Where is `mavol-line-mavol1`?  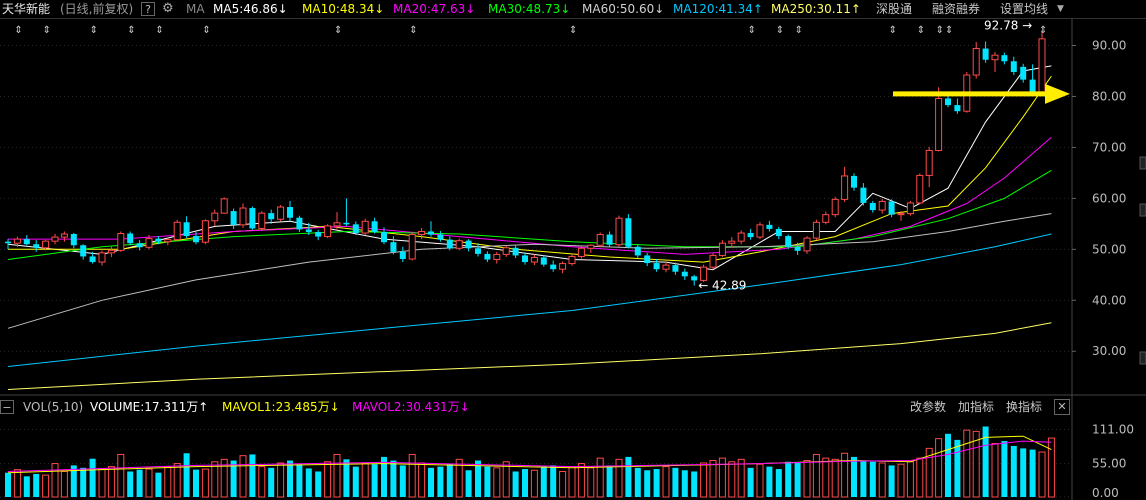 mavol-line-mavol1 is located at coordinates (529, 454).